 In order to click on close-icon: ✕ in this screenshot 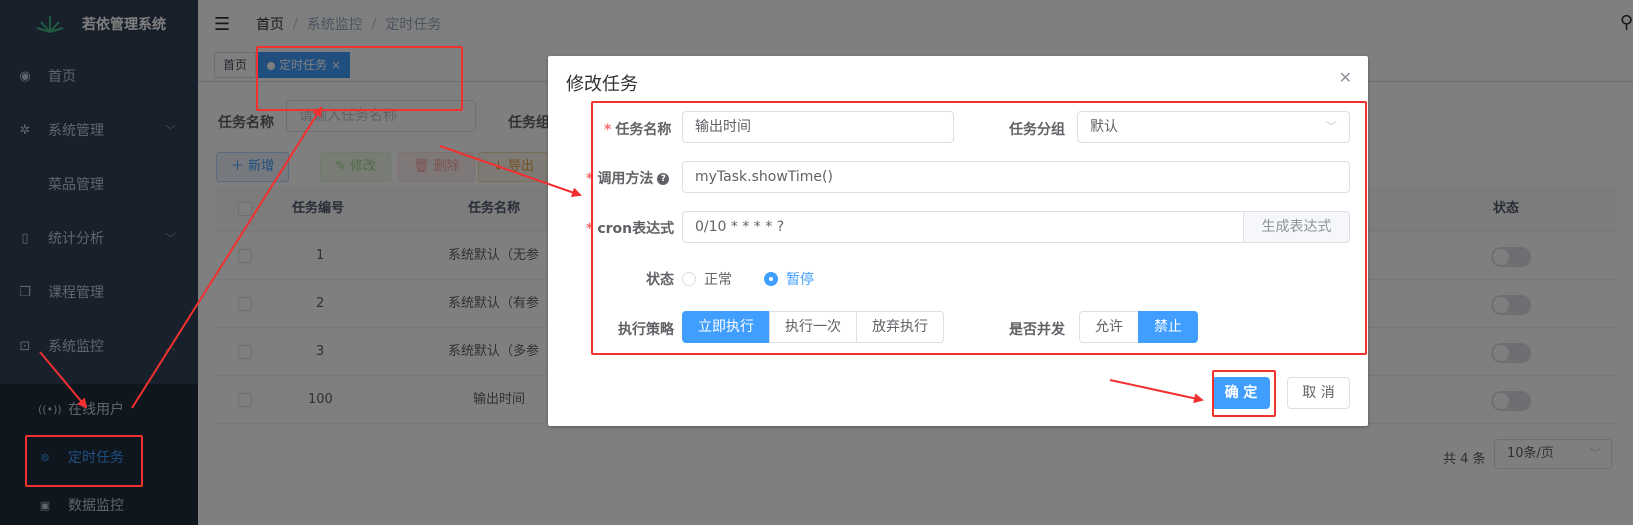, I will do `click(1345, 77)`.